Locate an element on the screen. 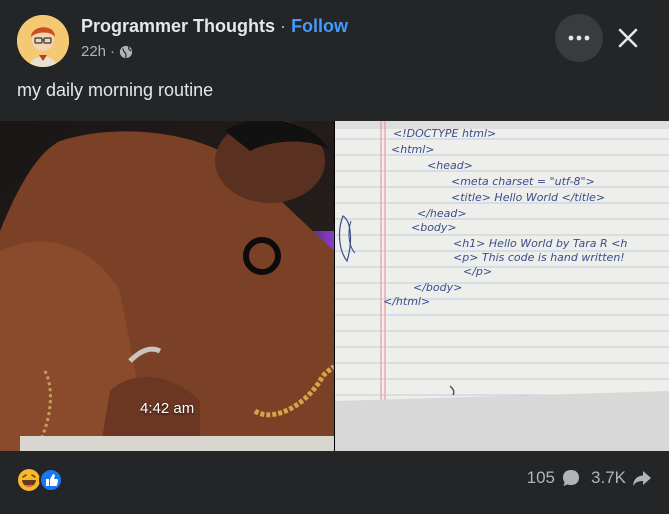  code-line-11: </body> is located at coordinates (438, 287).